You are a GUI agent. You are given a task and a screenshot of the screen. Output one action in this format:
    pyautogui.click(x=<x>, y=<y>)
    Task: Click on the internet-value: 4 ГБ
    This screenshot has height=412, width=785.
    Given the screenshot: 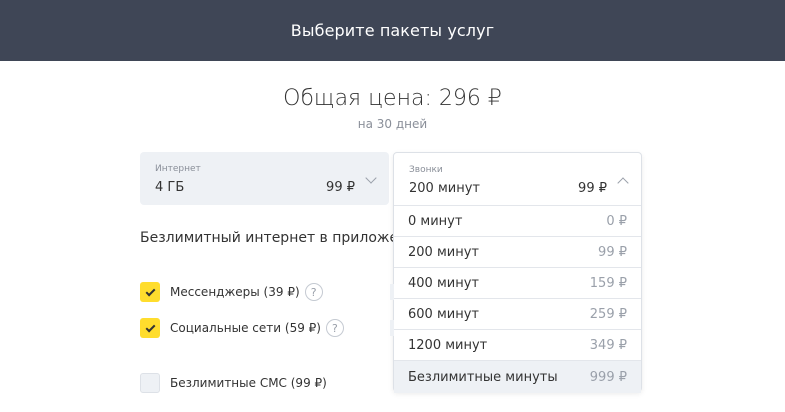 What is the action you would take?
    pyautogui.click(x=170, y=187)
    